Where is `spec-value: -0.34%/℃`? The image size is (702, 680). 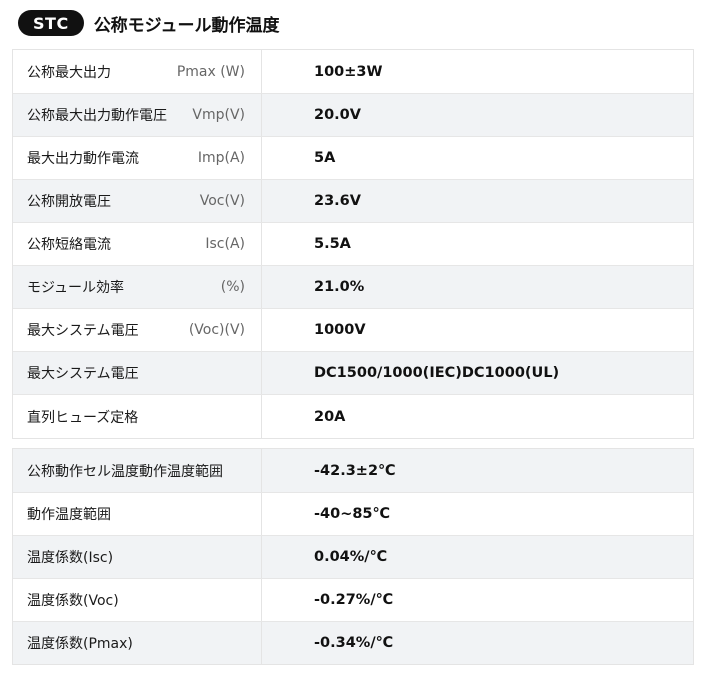 spec-value: -0.34%/℃ is located at coordinates (354, 643).